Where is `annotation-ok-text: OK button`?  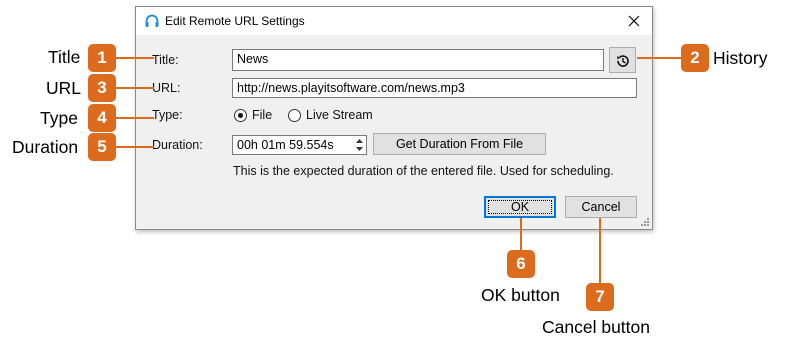 annotation-ok-text: OK button is located at coordinates (520, 295).